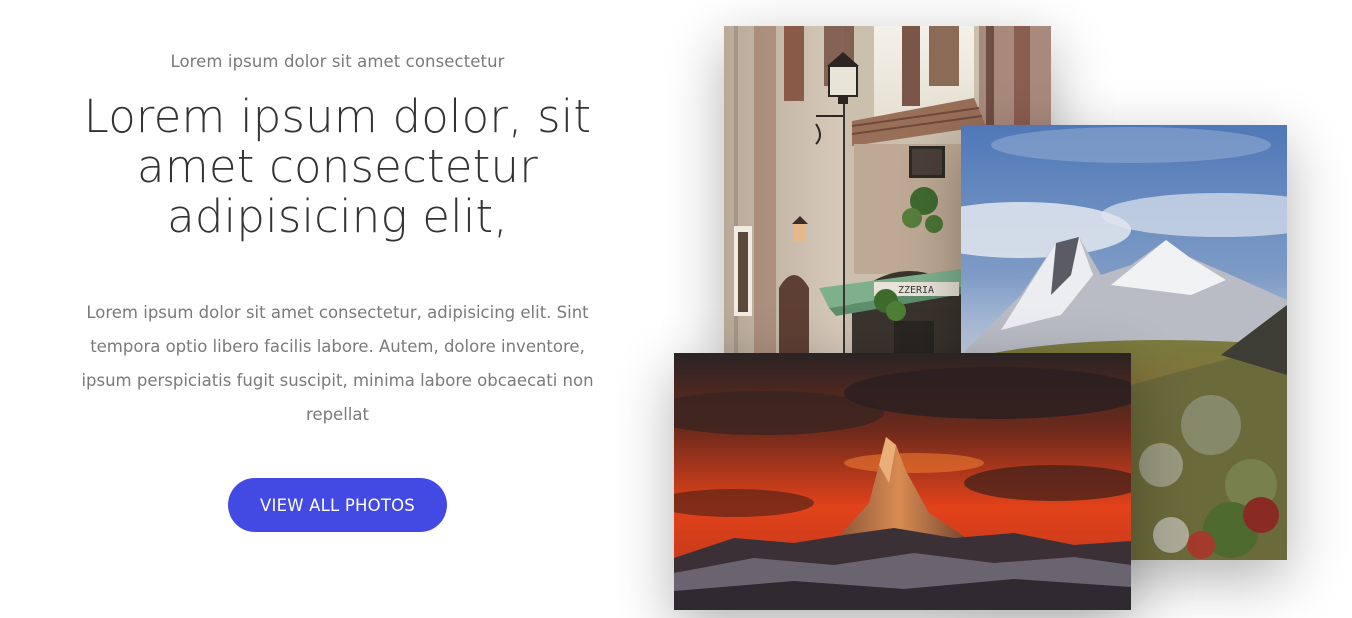 This screenshot has width=1352, height=618. I want to click on sunset-mountain-image, so click(902, 481).